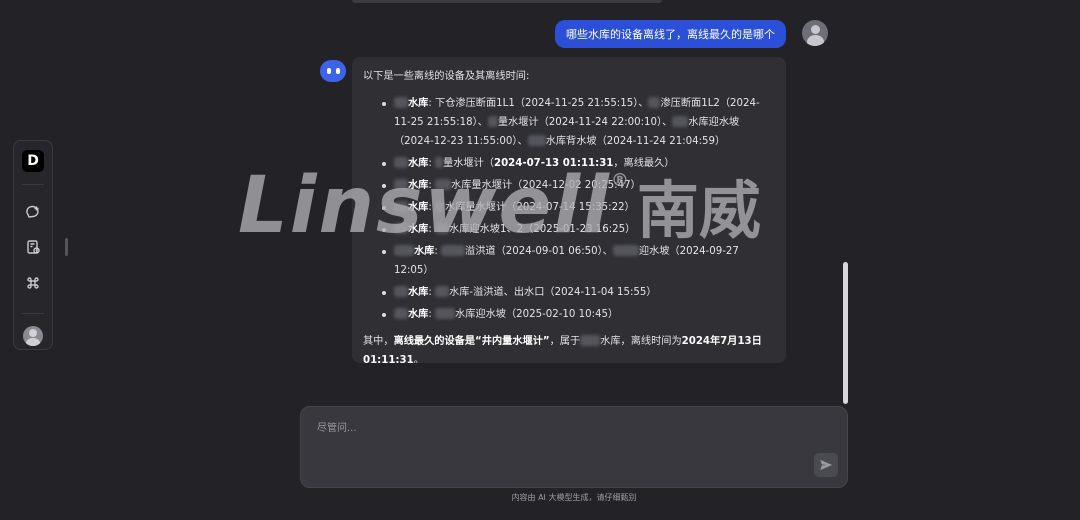 This screenshot has height=520, width=1080. What do you see at coordinates (557, 444) in the screenshot?
I see `message-input` at bounding box center [557, 444].